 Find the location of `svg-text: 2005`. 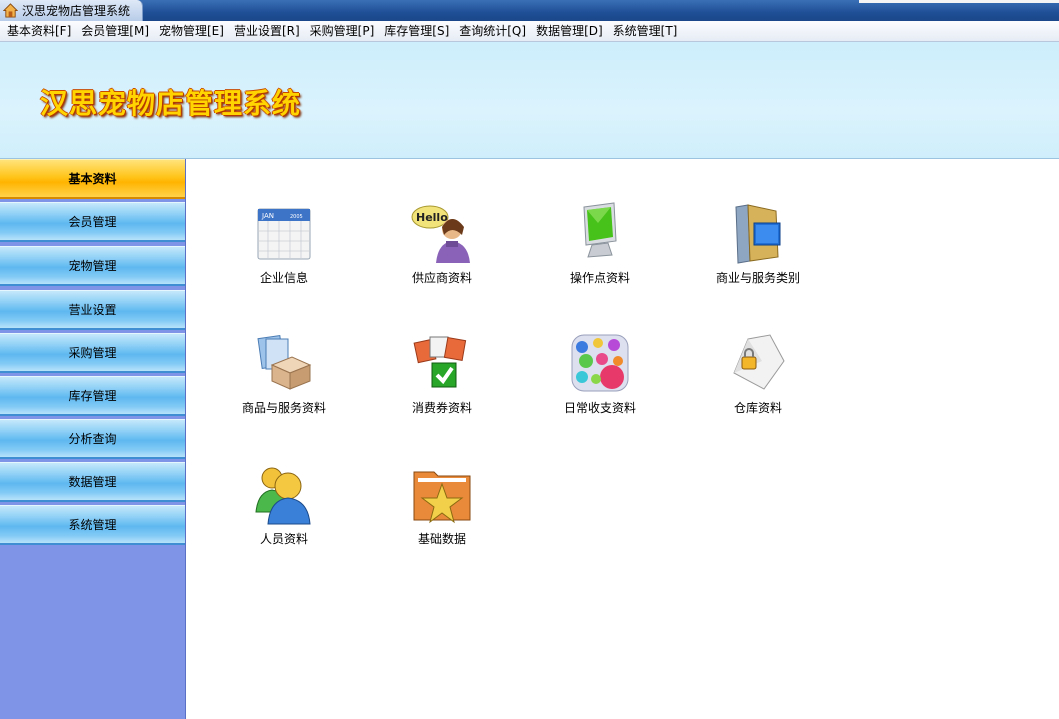

svg-text: 2005 is located at coordinates (296, 217).